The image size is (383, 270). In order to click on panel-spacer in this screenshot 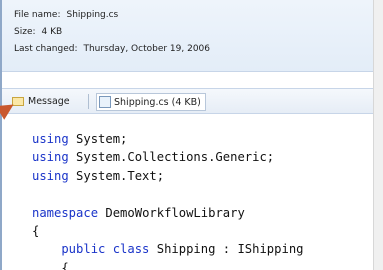, I will do `click(187, 80)`.